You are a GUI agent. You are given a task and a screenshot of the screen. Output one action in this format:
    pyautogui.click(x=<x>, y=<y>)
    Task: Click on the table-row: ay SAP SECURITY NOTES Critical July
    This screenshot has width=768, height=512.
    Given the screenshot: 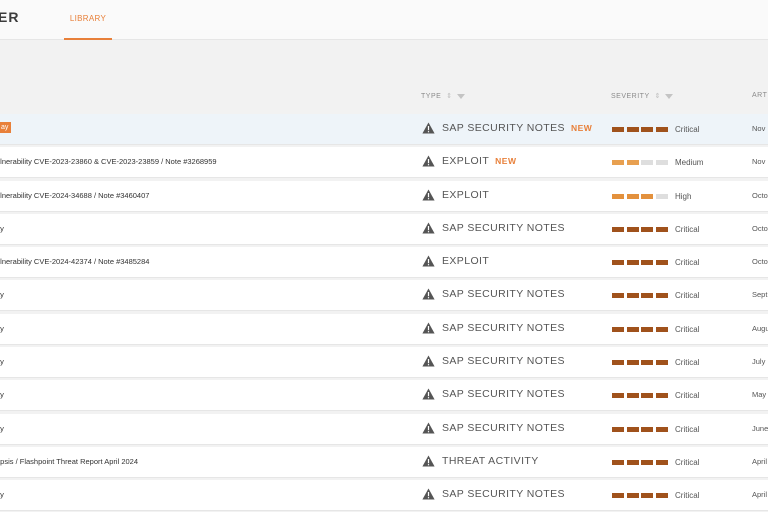 What is the action you would take?
    pyautogui.click(x=384, y=362)
    